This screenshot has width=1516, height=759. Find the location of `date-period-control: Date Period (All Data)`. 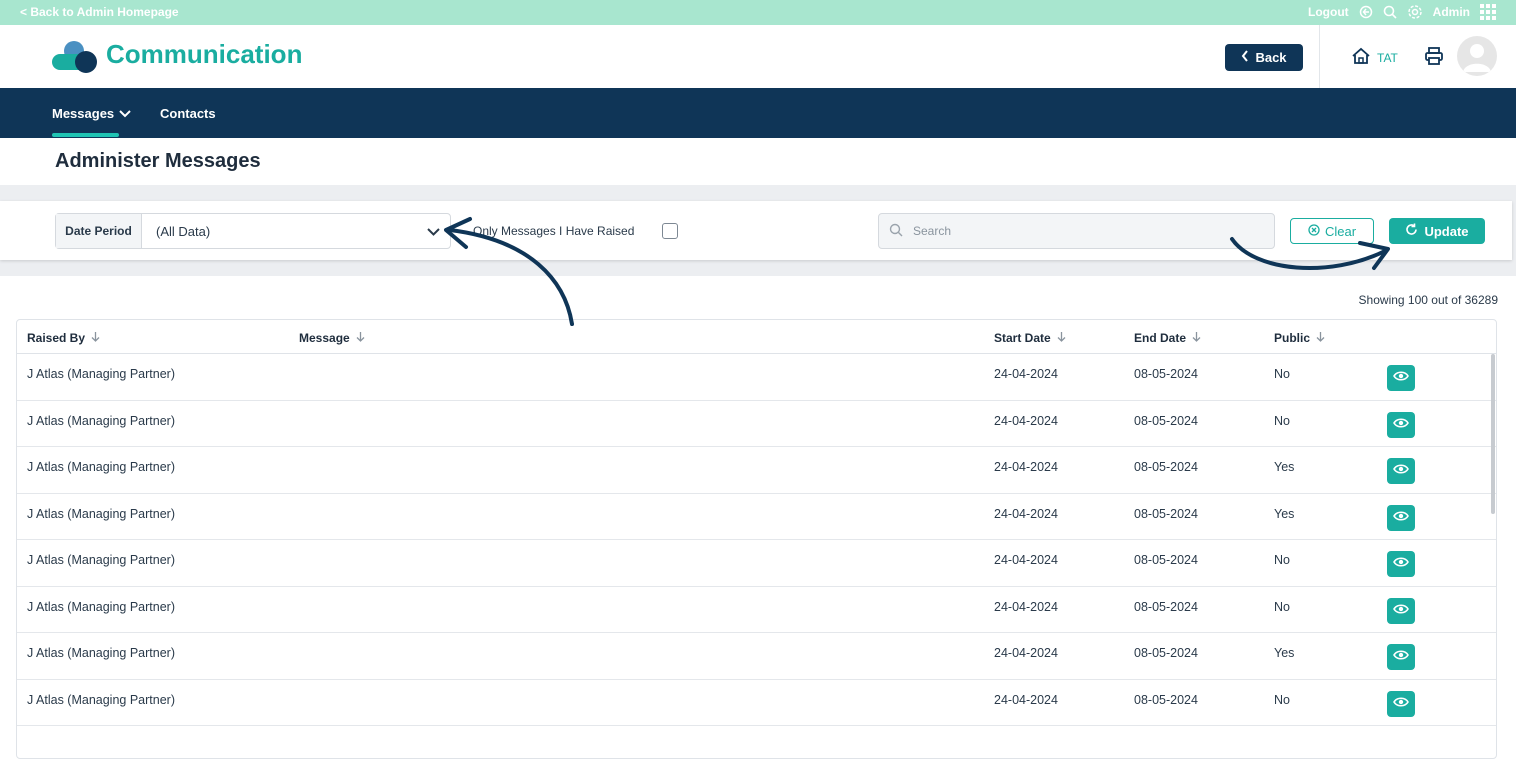

date-period-control: Date Period (All Data) is located at coordinates (253, 231).